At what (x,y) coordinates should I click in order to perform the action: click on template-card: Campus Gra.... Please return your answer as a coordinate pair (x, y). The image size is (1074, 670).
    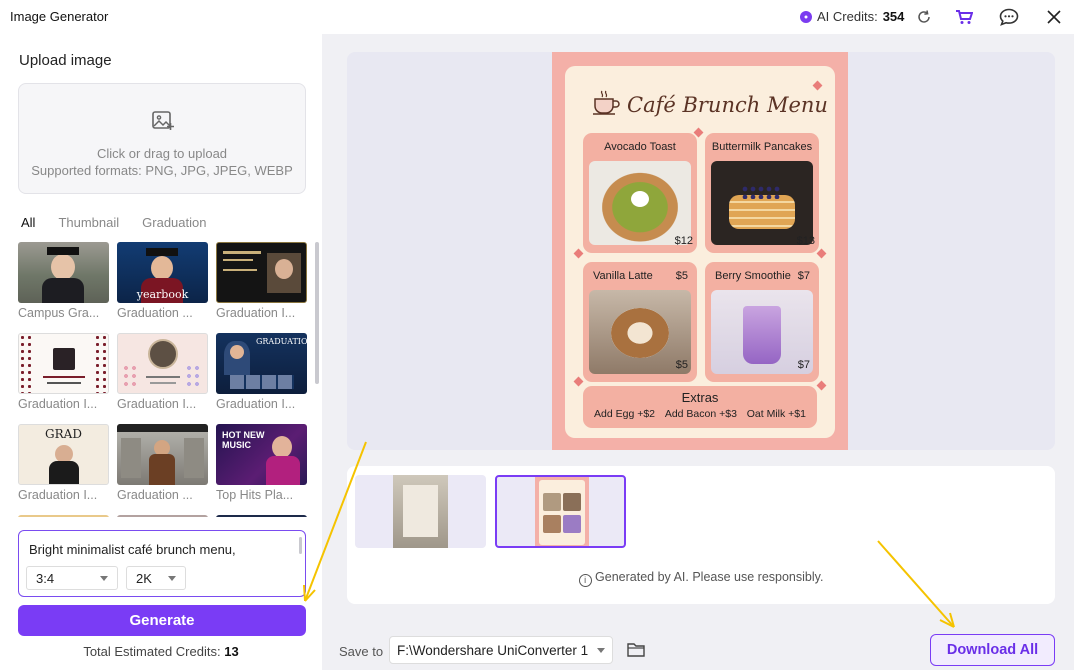
    Looking at the image, I should click on (63, 281).